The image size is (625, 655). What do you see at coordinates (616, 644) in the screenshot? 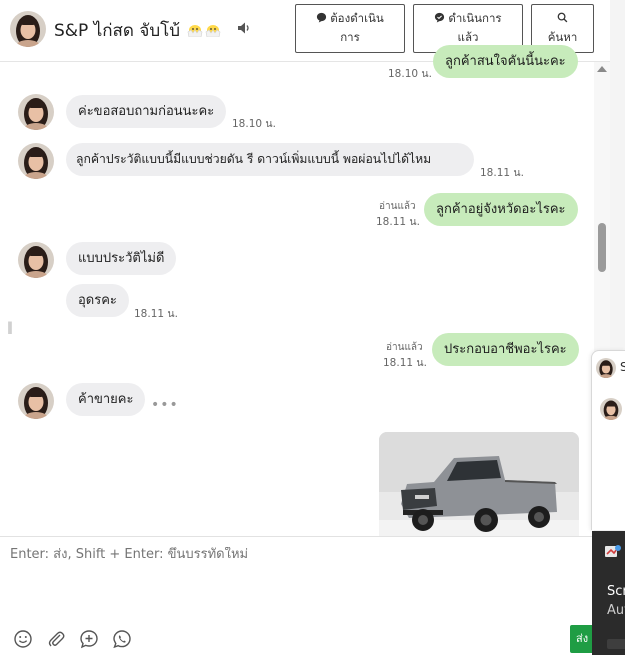
I see `toast-action` at bounding box center [616, 644].